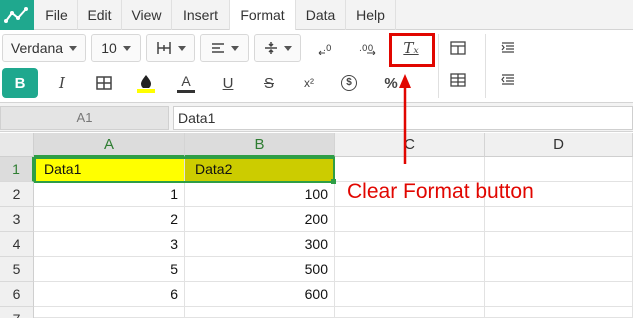 The image size is (633, 318). Describe the element at coordinates (17, 312) in the screenshot. I see `row-header-7: 7` at that location.